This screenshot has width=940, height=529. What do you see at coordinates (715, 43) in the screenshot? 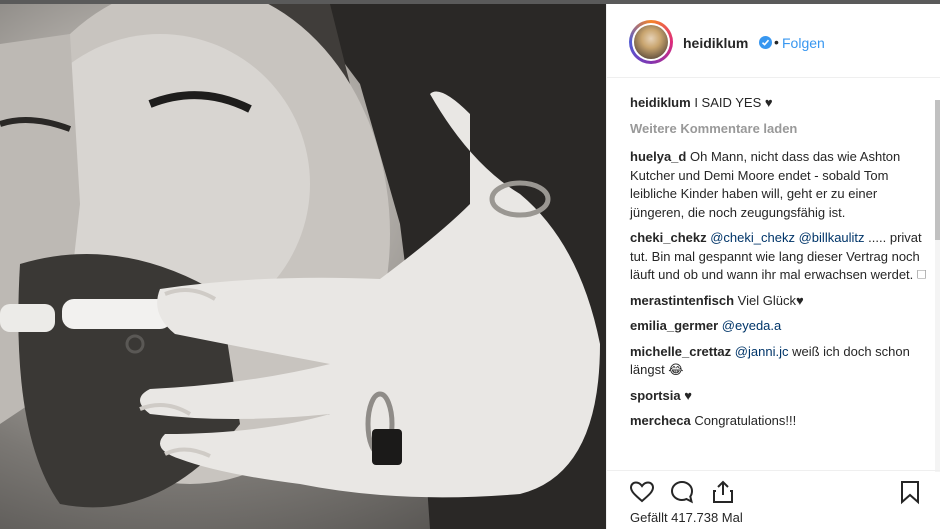
I see `header-username: heidiklum` at bounding box center [715, 43].